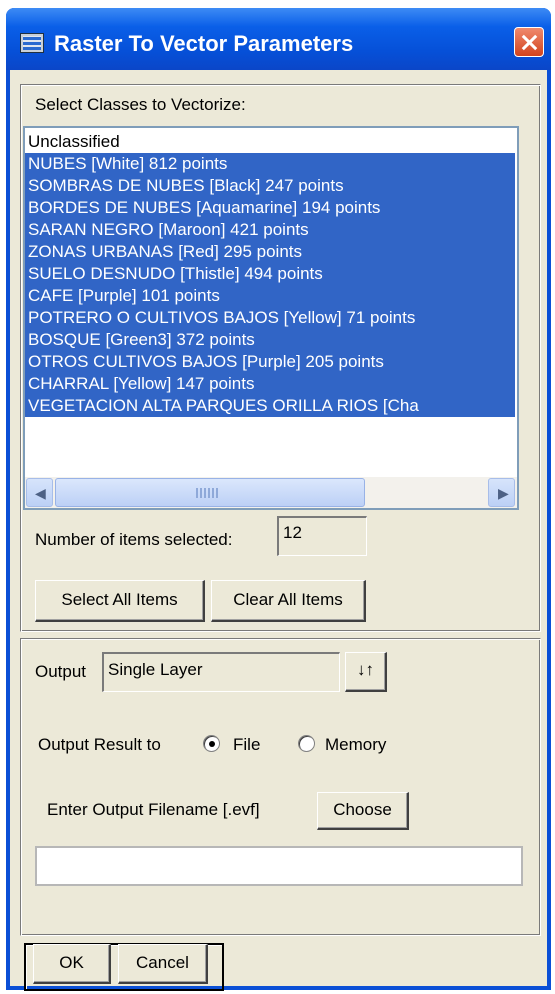 Image resolution: width=555 pixels, height=994 pixels. What do you see at coordinates (32, 43) in the screenshot?
I see `raster-window-icon` at bounding box center [32, 43].